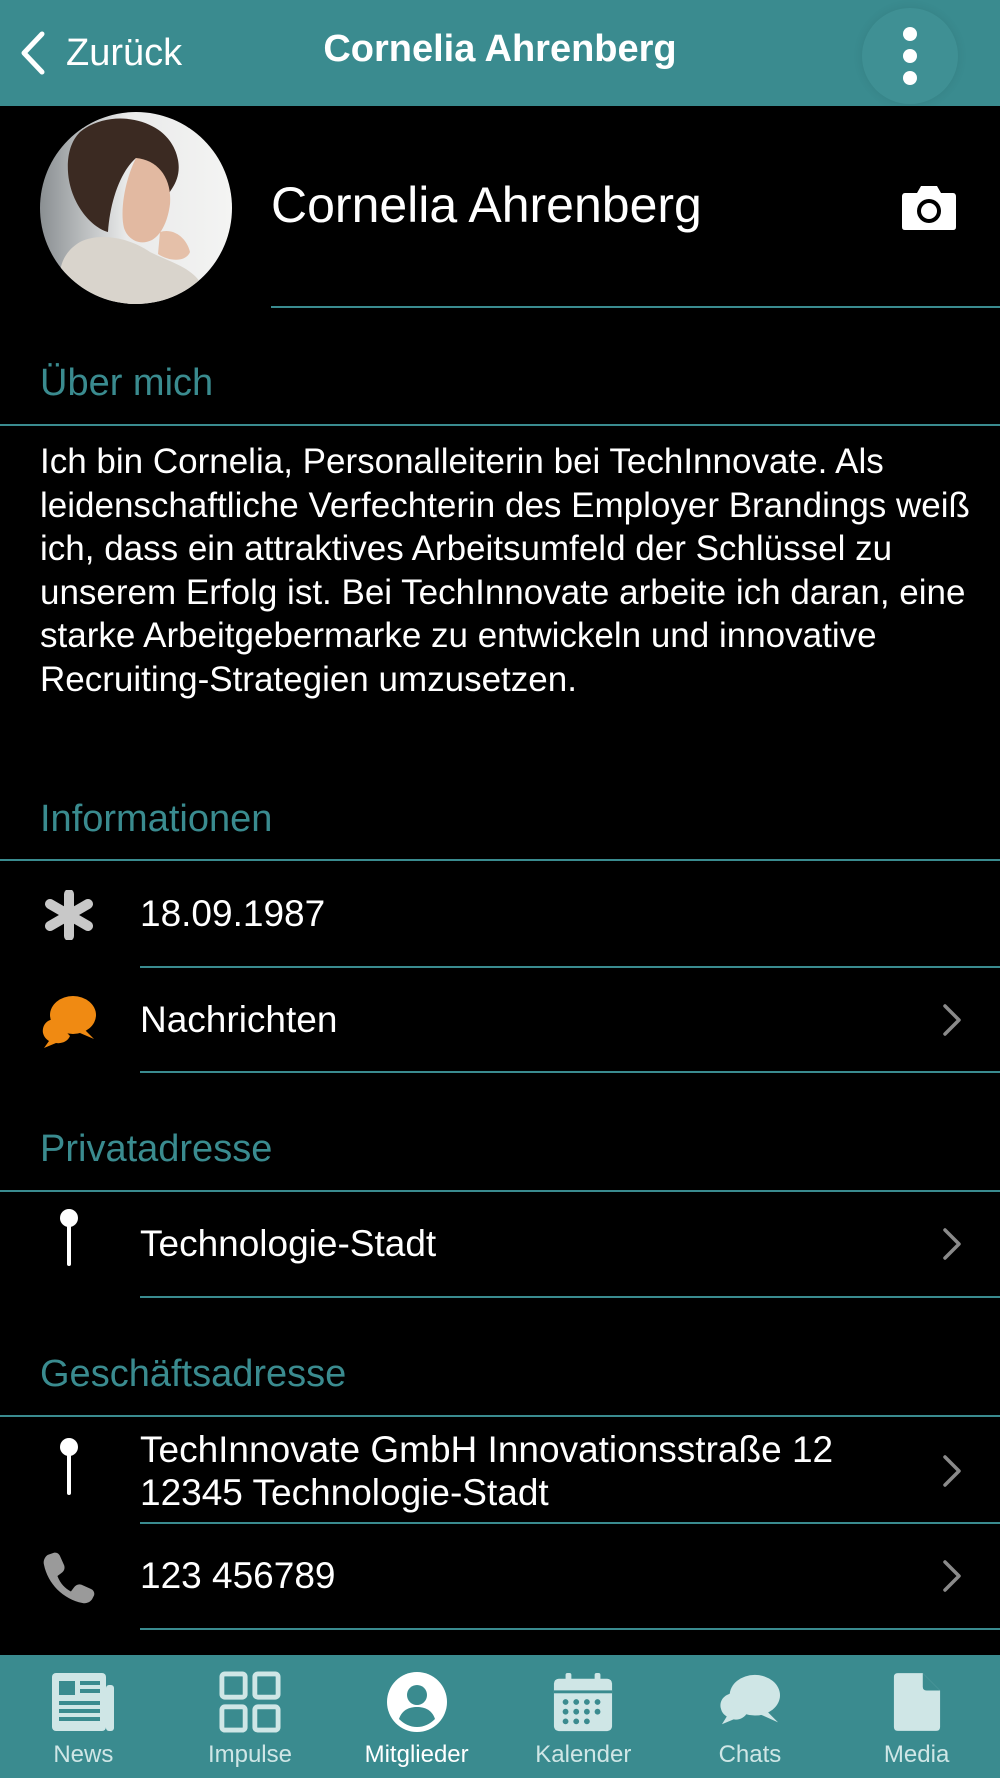  I want to click on camera-icon, so click(929, 207).